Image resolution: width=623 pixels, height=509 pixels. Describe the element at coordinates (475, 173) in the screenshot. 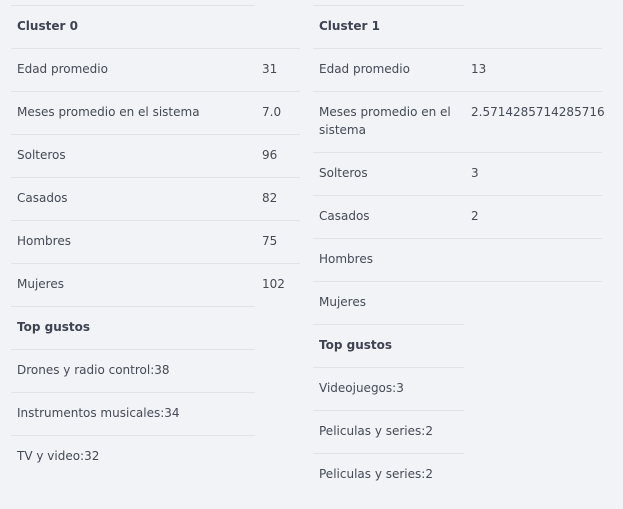

I see `stat-value: 3` at that location.